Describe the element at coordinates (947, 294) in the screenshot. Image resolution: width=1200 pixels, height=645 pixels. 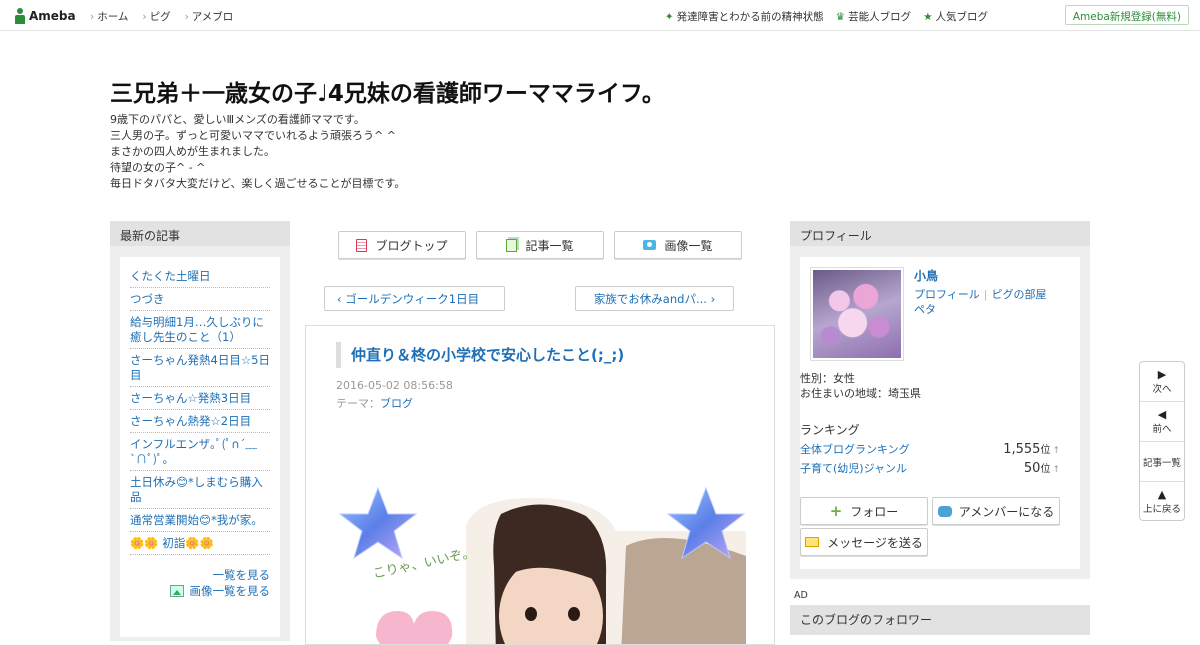
I see `profile-link: プロフィール` at that location.